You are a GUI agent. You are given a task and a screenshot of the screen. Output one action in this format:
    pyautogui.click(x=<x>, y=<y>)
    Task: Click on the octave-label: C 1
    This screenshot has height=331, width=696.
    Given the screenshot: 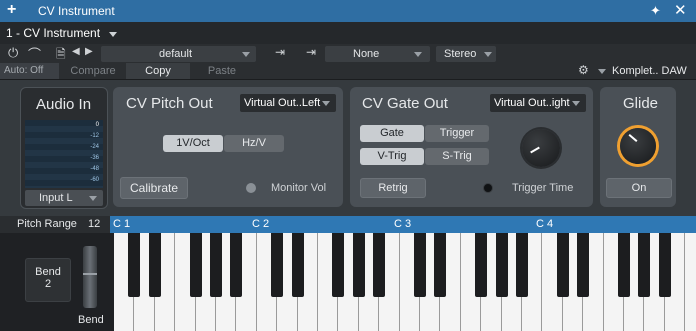 What is the action you would take?
    pyautogui.click(x=122, y=224)
    